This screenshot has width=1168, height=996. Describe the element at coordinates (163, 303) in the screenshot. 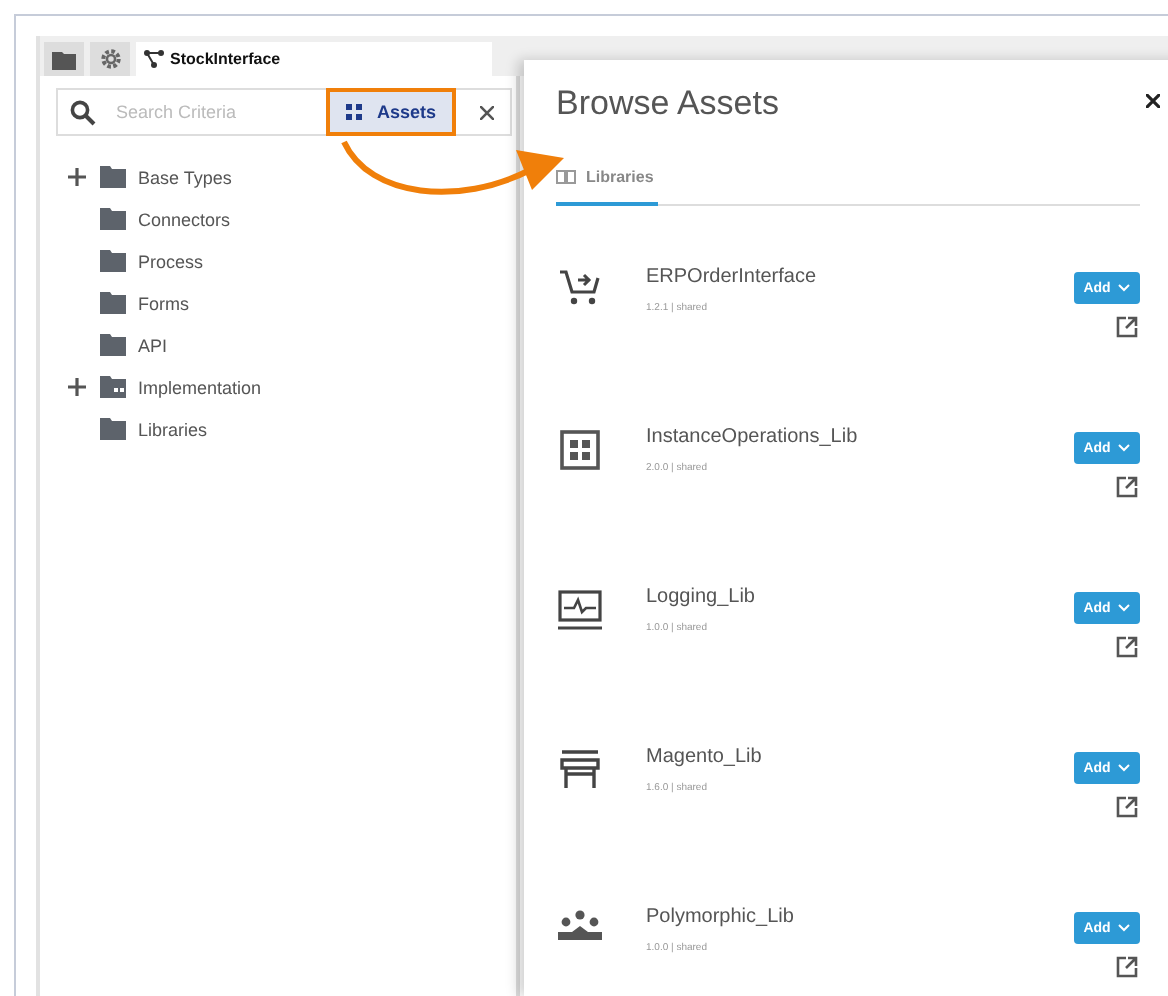

I see `tree-item: Forms` at that location.